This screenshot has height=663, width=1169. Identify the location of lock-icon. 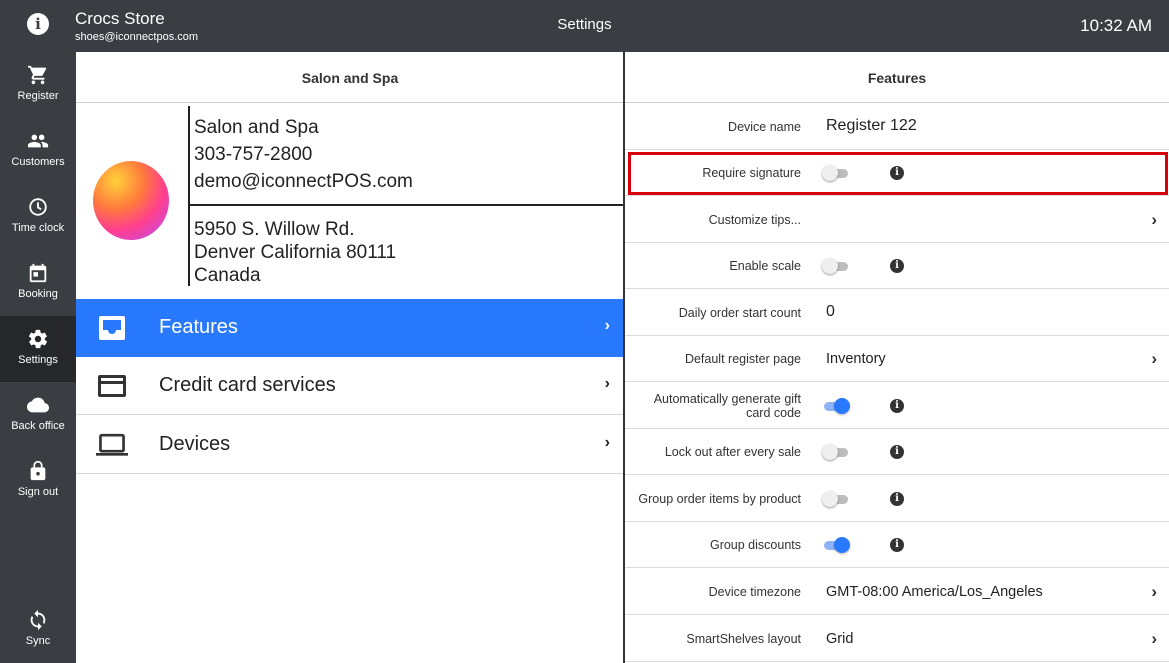
(38, 470).